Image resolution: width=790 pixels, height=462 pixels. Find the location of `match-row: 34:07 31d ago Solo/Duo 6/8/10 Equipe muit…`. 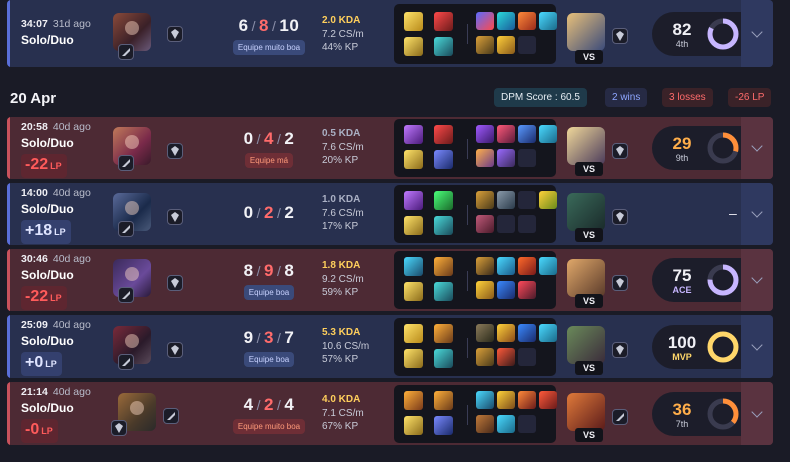

match-row: 34:07 31d ago Solo/Duo 6/8/10 Equipe muit… is located at coordinates (390, 33).